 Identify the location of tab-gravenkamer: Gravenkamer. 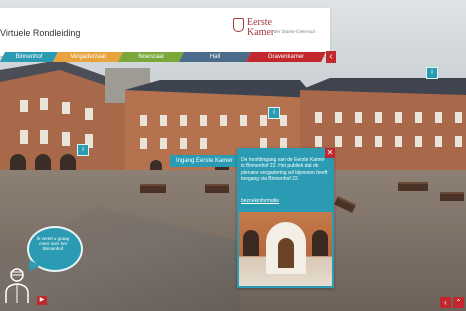
(286, 57).